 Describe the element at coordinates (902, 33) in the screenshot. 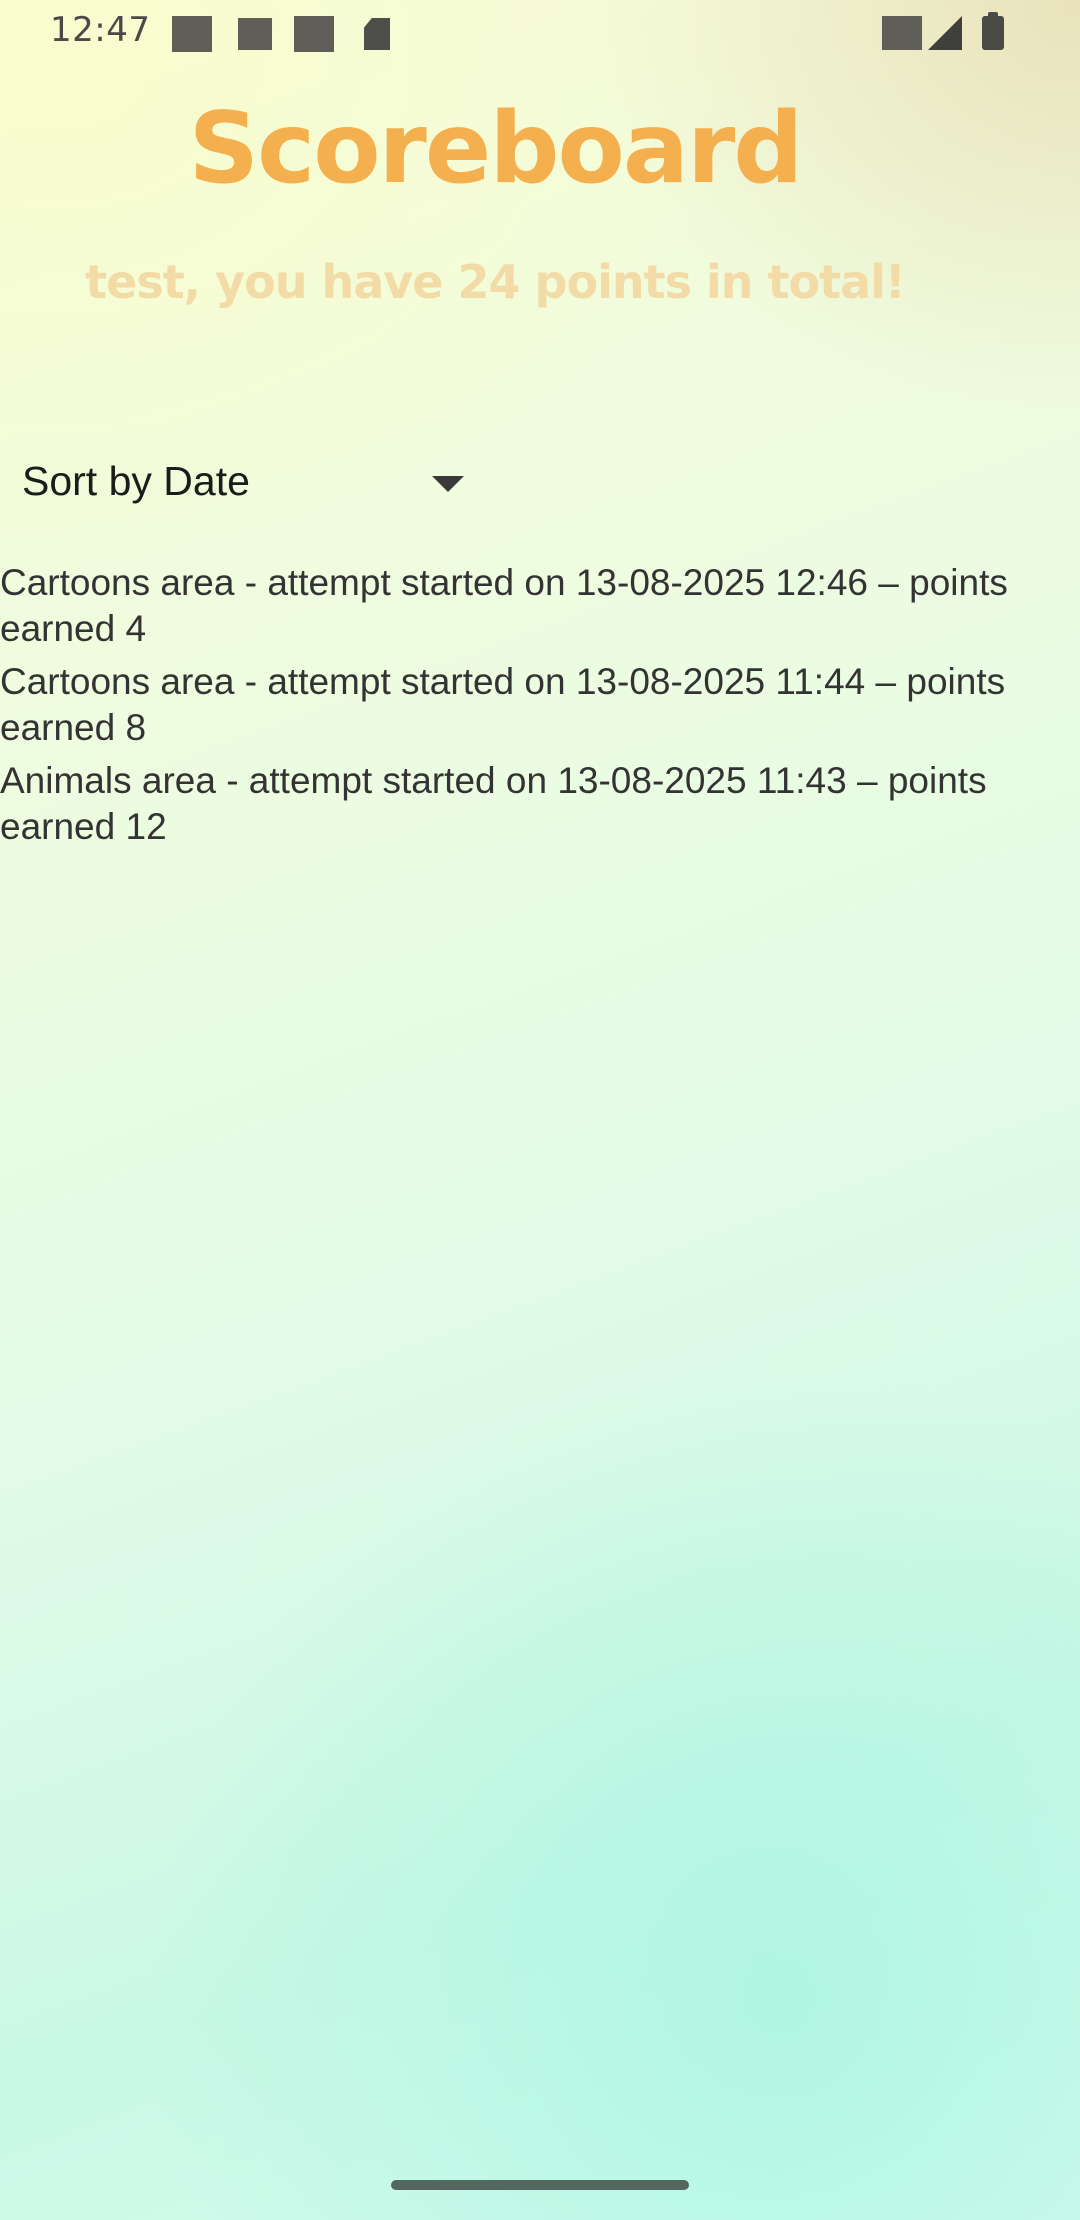

I see `wifi-icon` at that location.